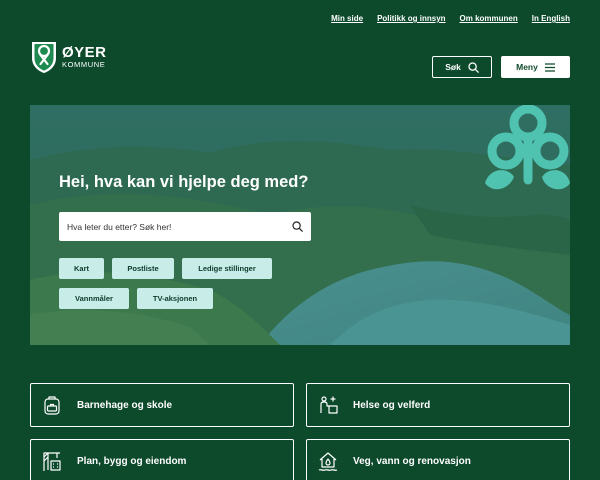 The height and width of the screenshot is (480, 600). I want to click on link-in-english: In English, so click(551, 18).